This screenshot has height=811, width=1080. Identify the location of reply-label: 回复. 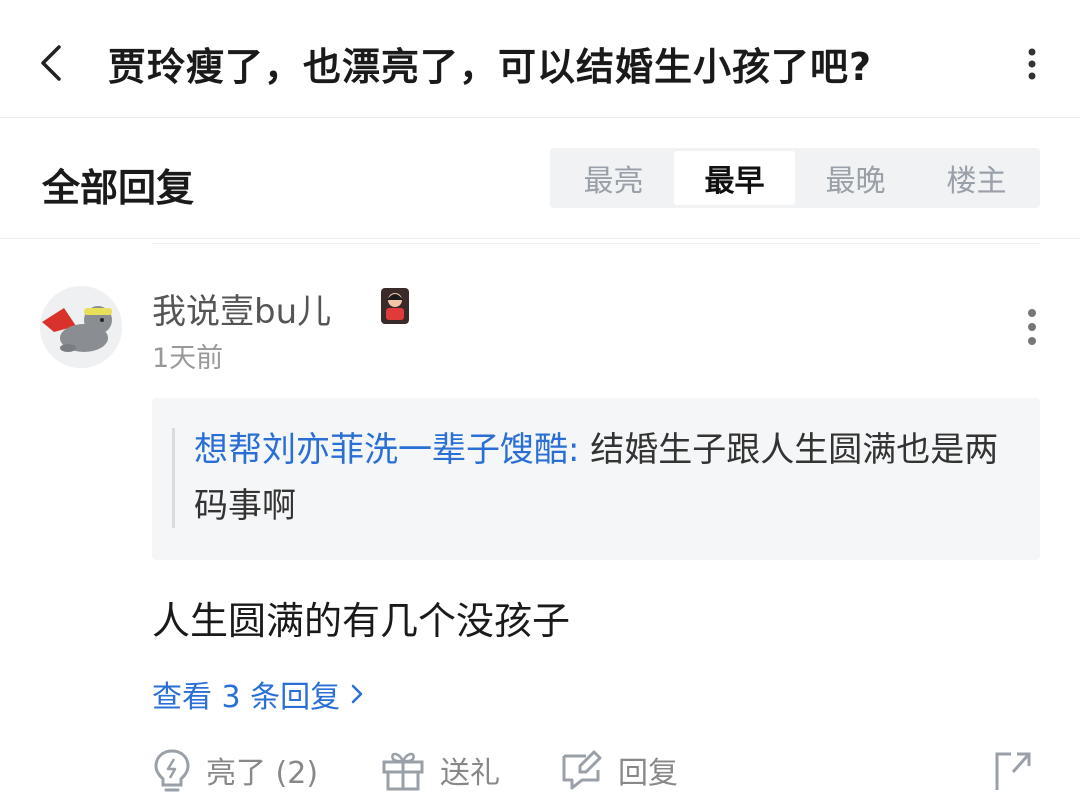
(648, 773).